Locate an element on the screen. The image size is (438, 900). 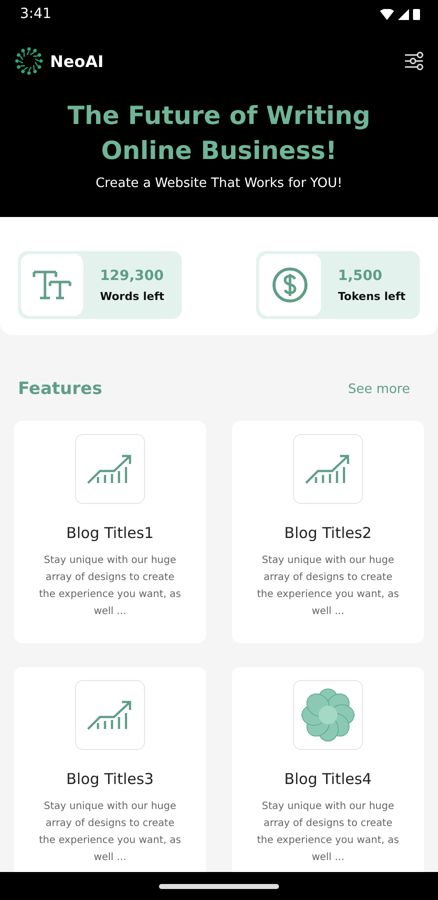
dollar-icon is located at coordinates (290, 285).